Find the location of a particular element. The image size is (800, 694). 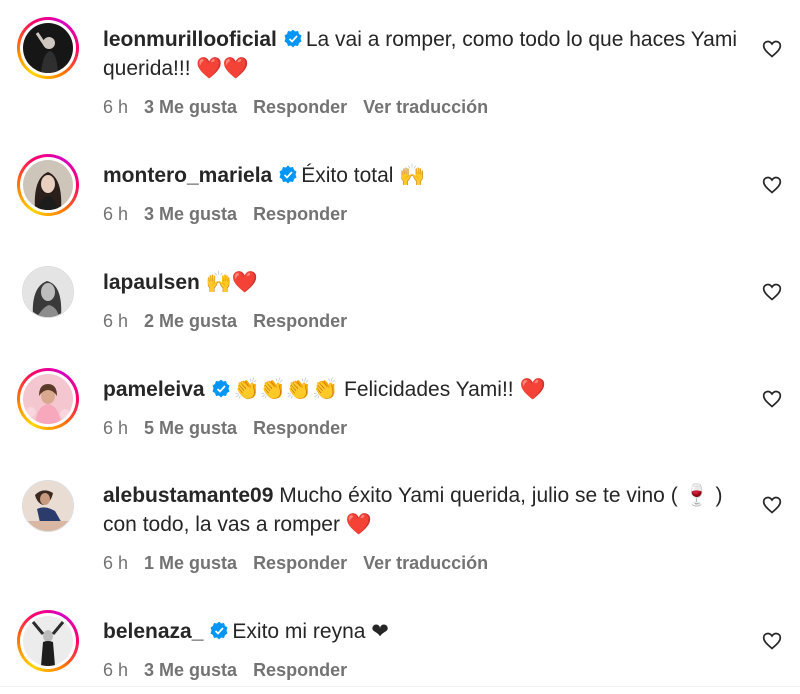

comment-meta: 6 h 3 Me gusta Responder Ver traducción is located at coordinates (303, 107).